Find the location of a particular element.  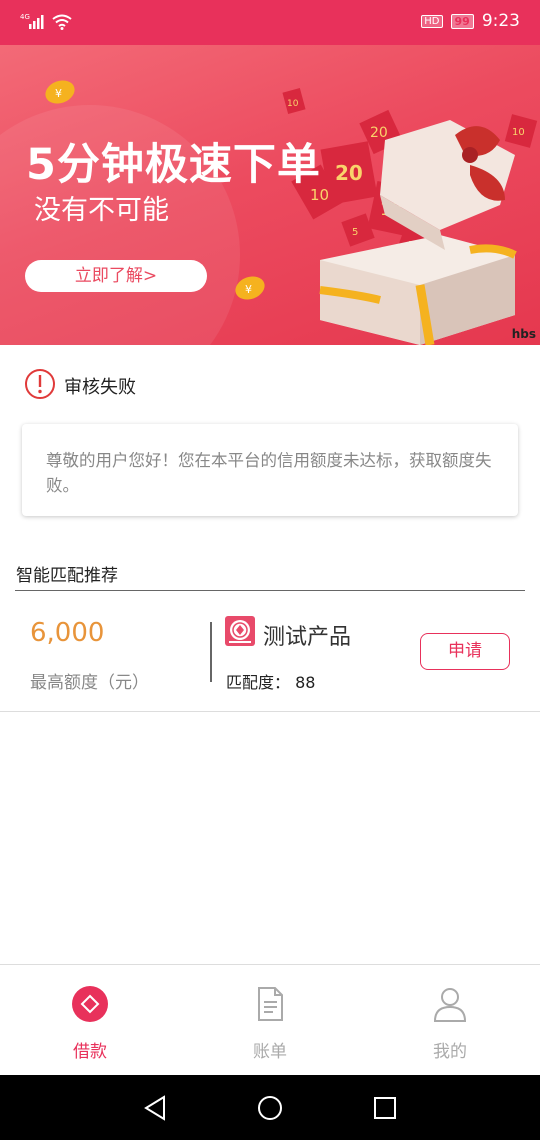

tab-loan: 借款 is located at coordinates (90, 1023).